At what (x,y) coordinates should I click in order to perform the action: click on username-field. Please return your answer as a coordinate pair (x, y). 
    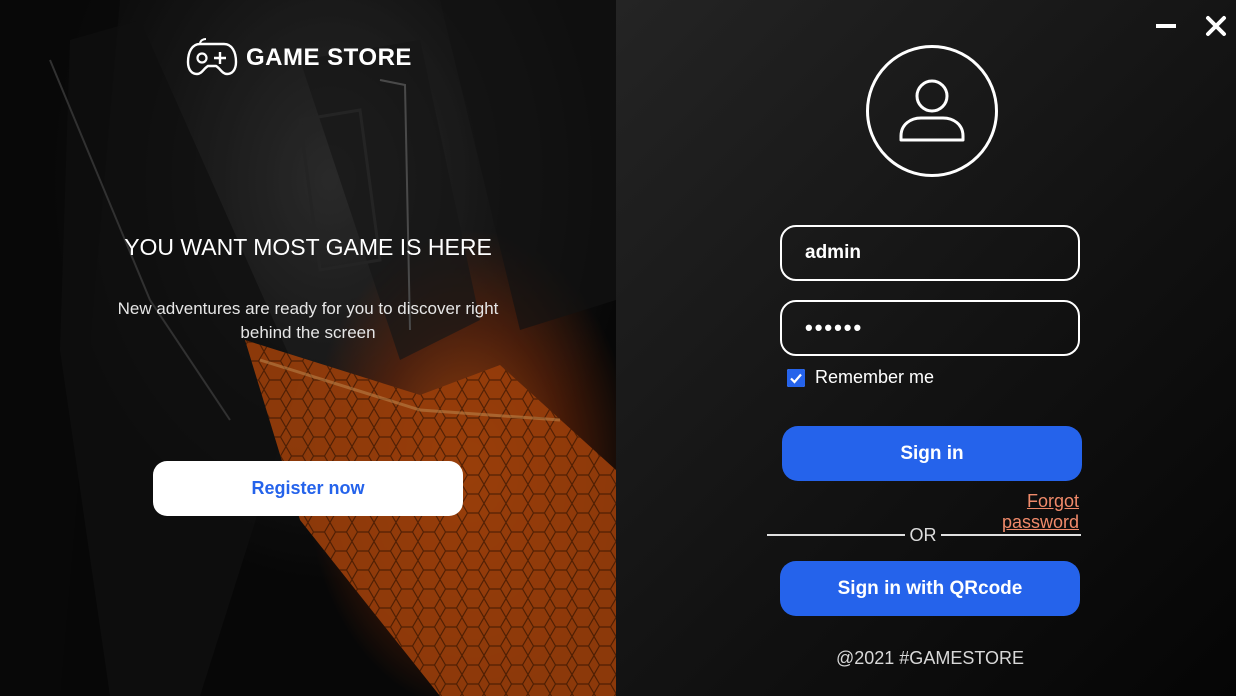
    Looking at the image, I should click on (930, 253).